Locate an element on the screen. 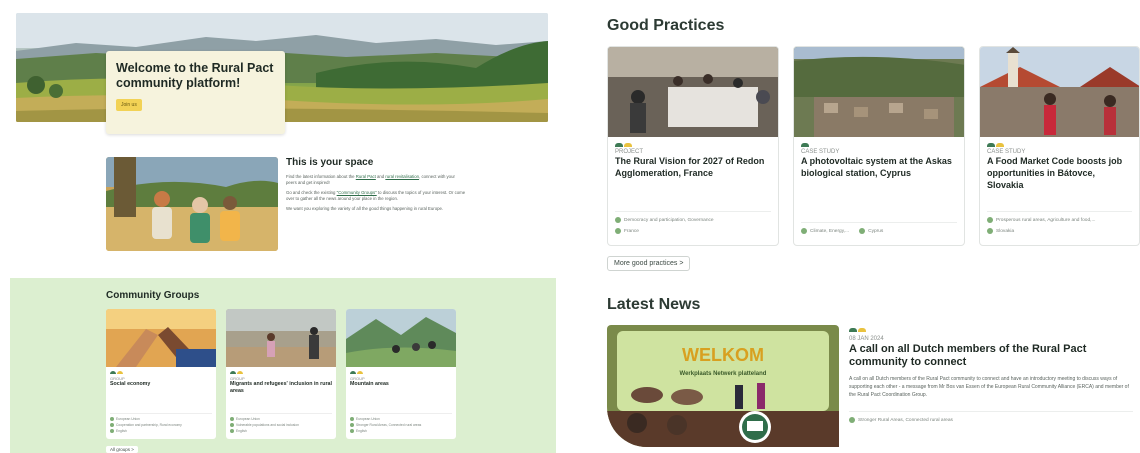 The height and width of the screenshot is (453, 1140). practice-tag: Slovakia is located at coordinates (1059, 231).